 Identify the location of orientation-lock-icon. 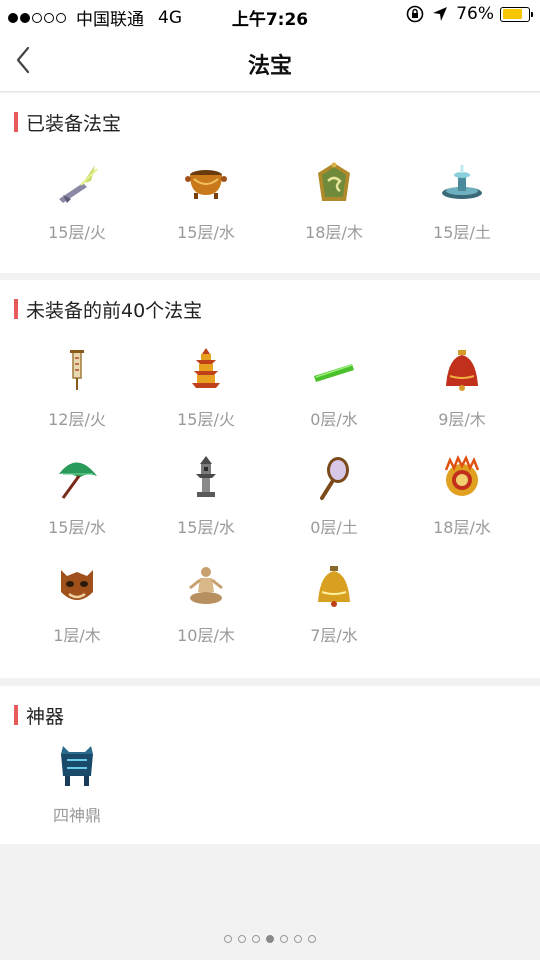
(415, 14).